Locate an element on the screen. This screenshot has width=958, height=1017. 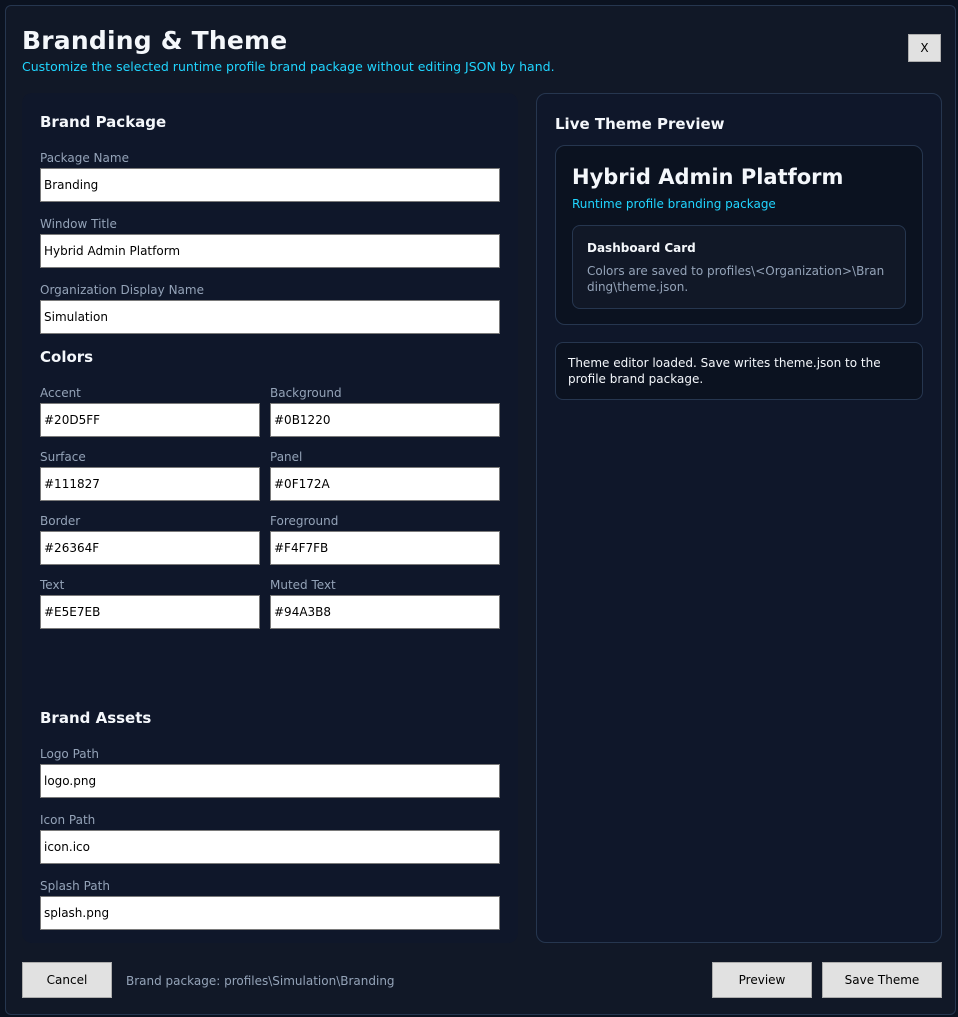
dialog-title: Branding & Theme is located at coordinates (155, 40).